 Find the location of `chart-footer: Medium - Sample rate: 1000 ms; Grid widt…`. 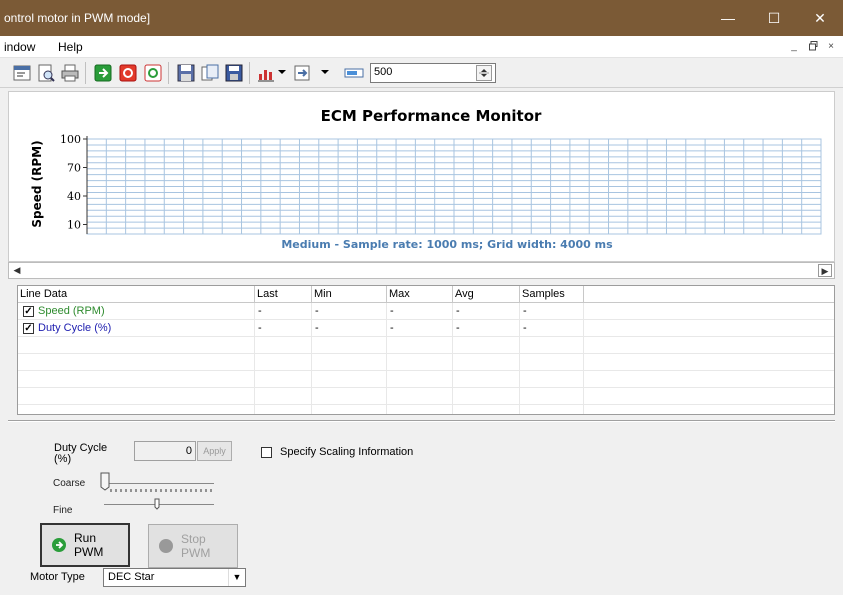

chart-footer: Medium - Sample rate: 1000 ms; Grid widt… is located at coordinates (447, 244).